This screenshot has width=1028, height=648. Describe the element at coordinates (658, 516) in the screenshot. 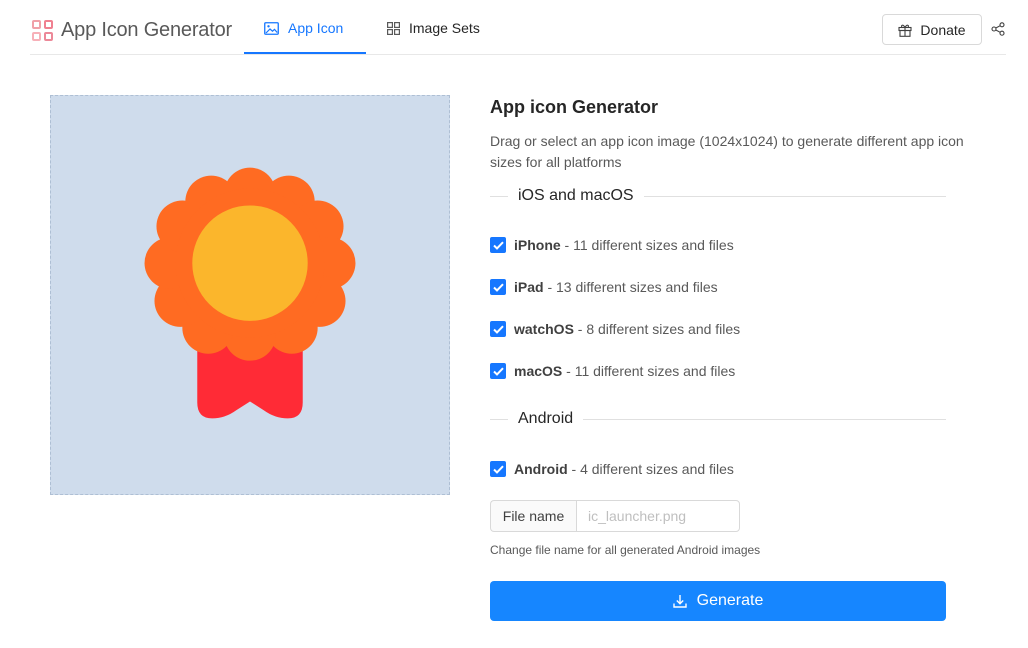

I see `filename-input` at that location.